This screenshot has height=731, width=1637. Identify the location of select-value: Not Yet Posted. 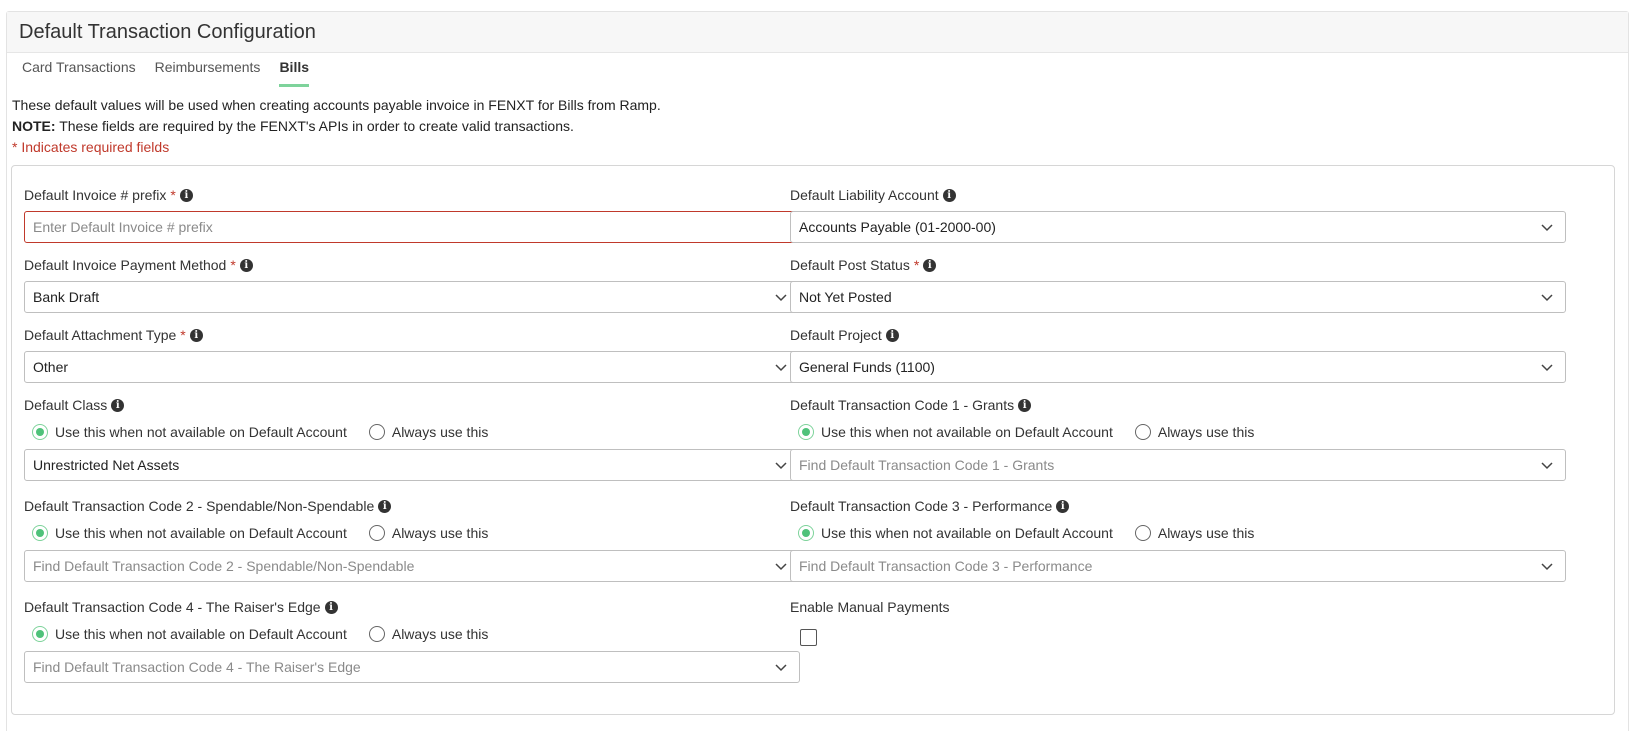
(845, 297).